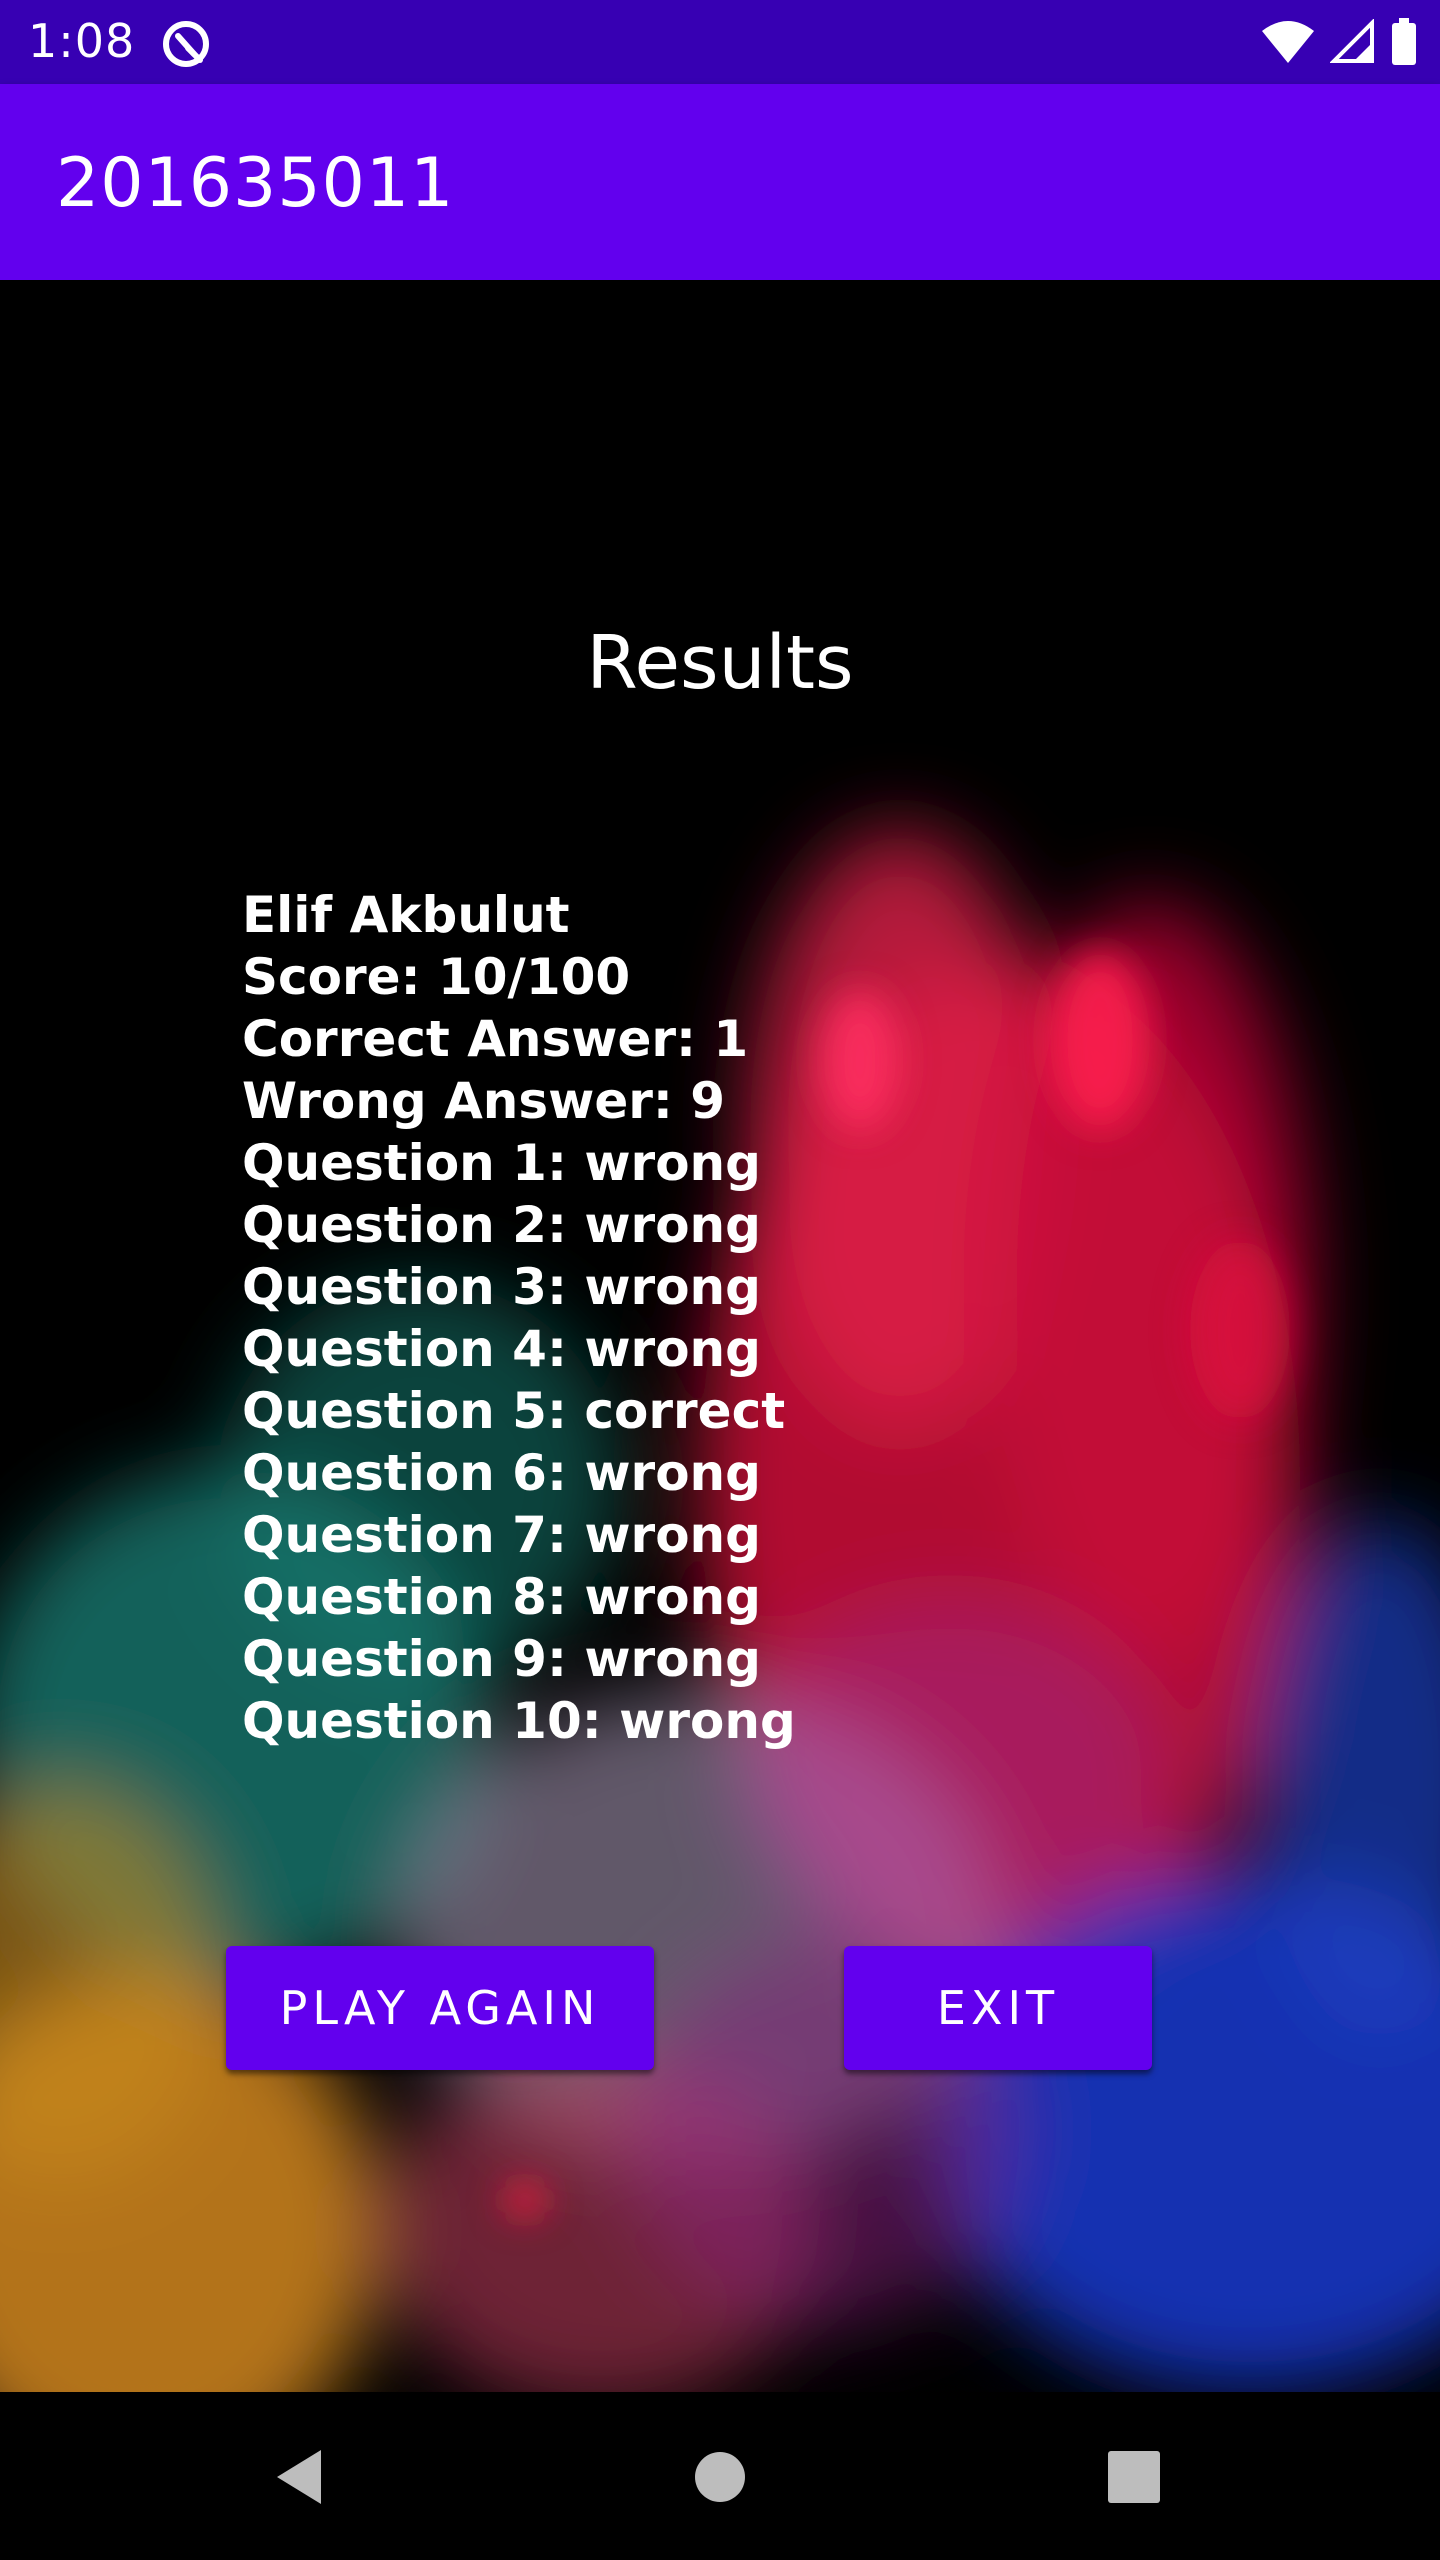 This screenshot has width=1440, height=2560. Describe the element at coordinates (501, 1287) in the screenshot. I see `question-result: Question 3: wrong` at that location.